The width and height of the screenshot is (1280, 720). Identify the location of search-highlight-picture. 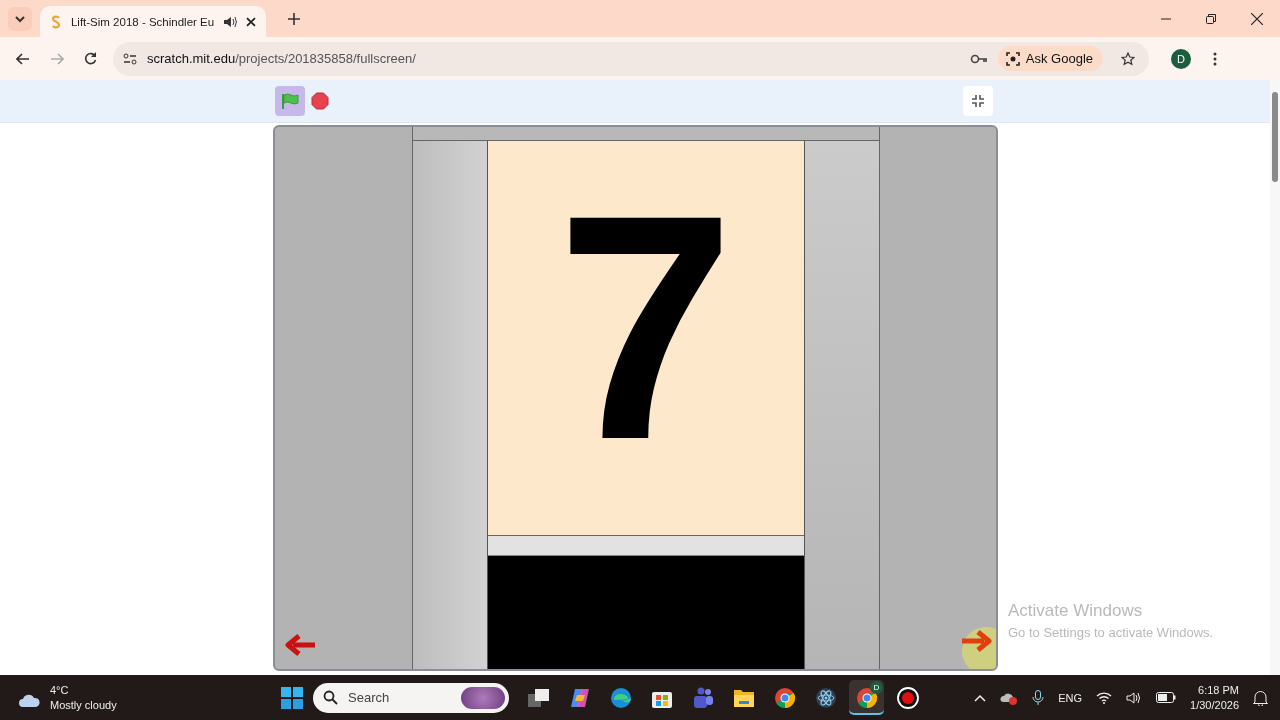
(483, 697).